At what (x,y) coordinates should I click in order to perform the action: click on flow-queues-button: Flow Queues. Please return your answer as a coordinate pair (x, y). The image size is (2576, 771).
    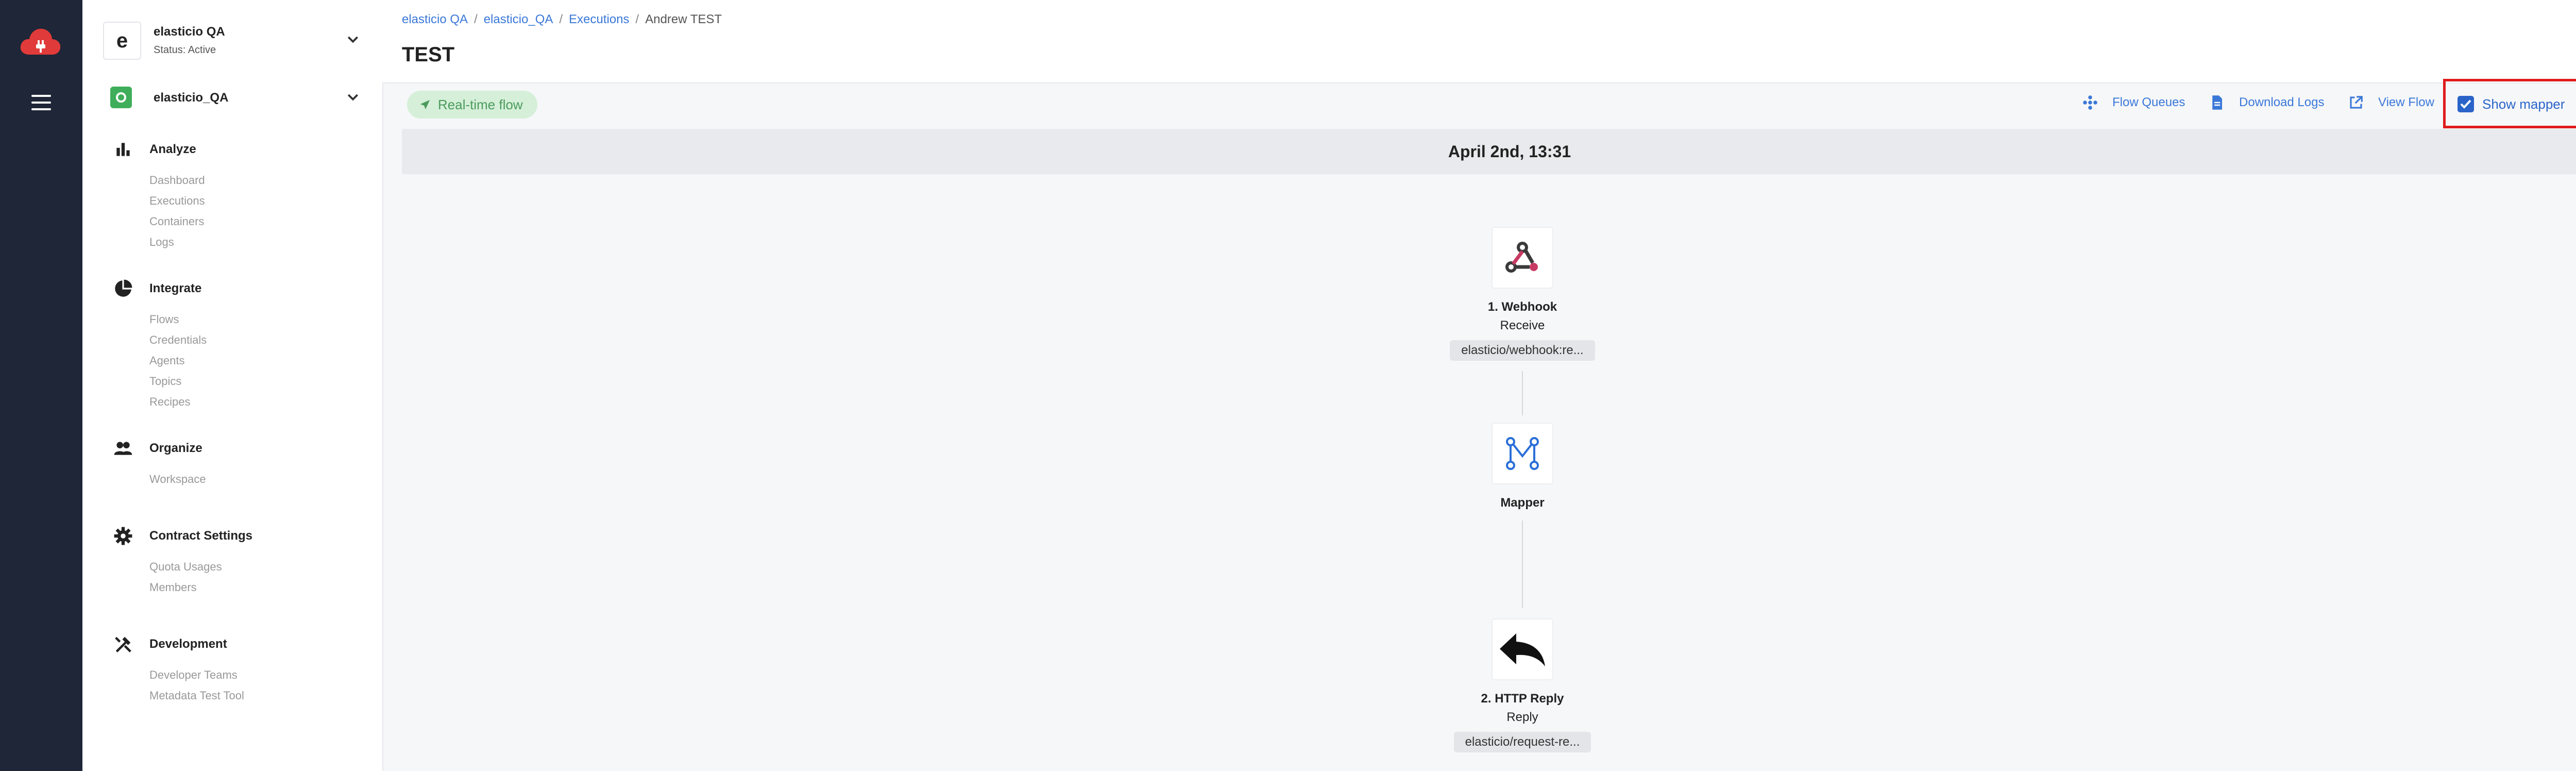
    Looking at the image, I should click on (2133, 102).